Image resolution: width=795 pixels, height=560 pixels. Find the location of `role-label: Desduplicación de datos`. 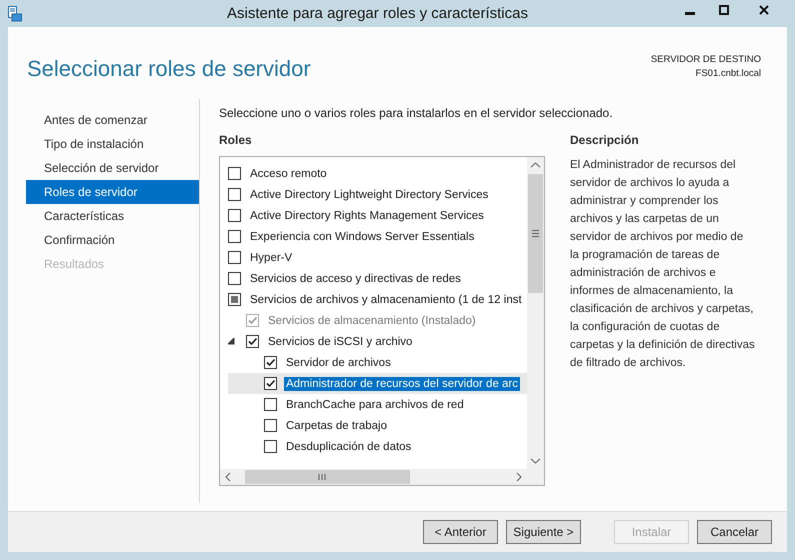

role-label: Desduplicación de datos is located at coordinates (348, 447).